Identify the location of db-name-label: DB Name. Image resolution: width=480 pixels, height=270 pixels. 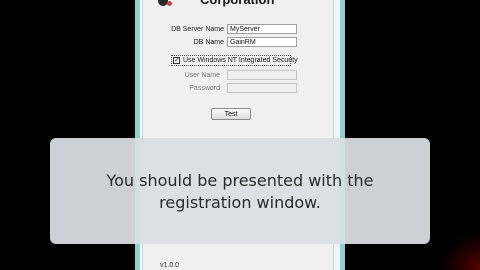
(208, 42).